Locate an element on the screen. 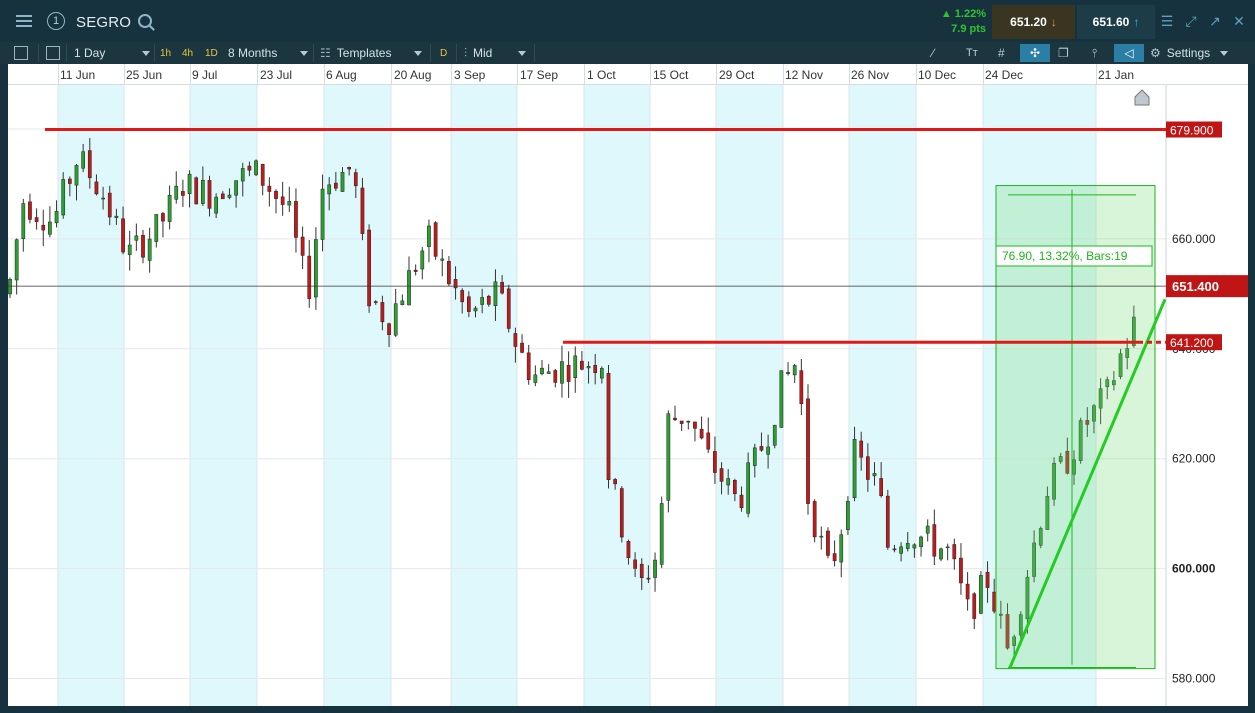 The image size is (1255, 713). instrument-name: SEGRO is located at coordinates (103, 22).